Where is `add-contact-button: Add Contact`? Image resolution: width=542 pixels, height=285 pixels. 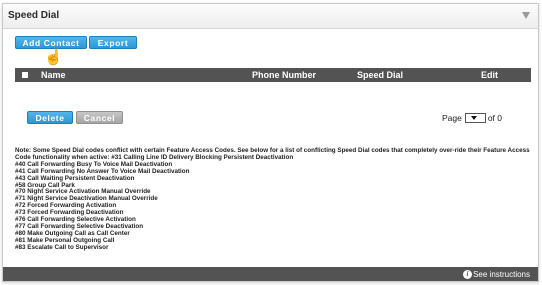
add-contact-button: Add Contact is located at coordinates (51, 42).